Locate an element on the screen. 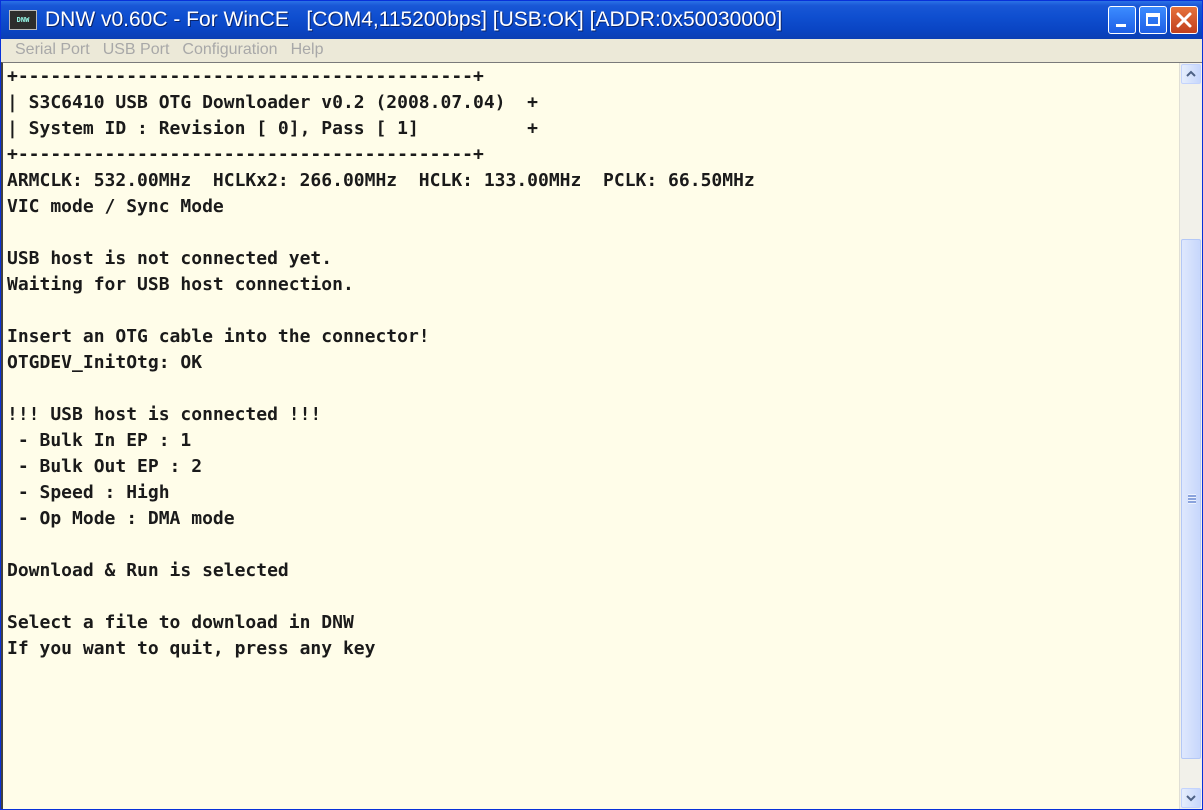  console-line: Insert an OTG cable into the connector! is located at coordinates (218, 336).